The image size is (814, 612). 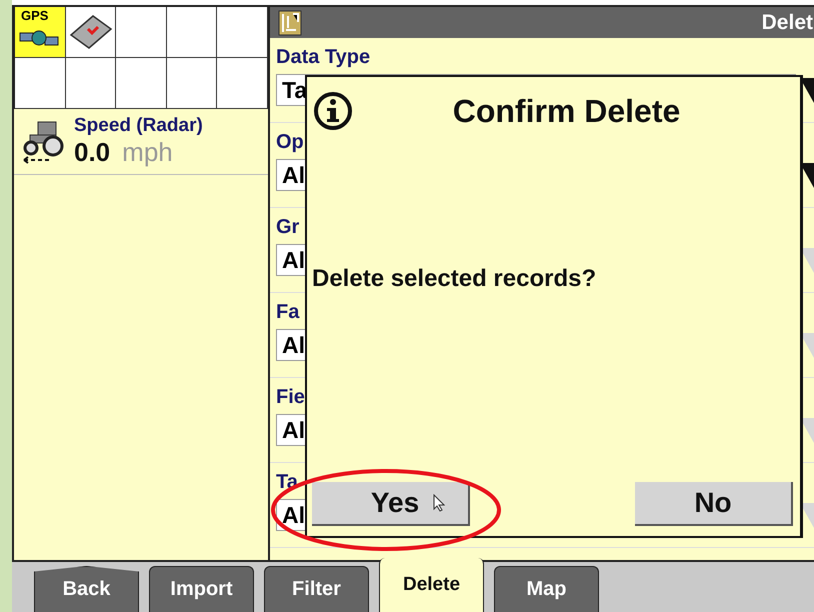 I want to click on status-cell, so click(x=91, y=32).